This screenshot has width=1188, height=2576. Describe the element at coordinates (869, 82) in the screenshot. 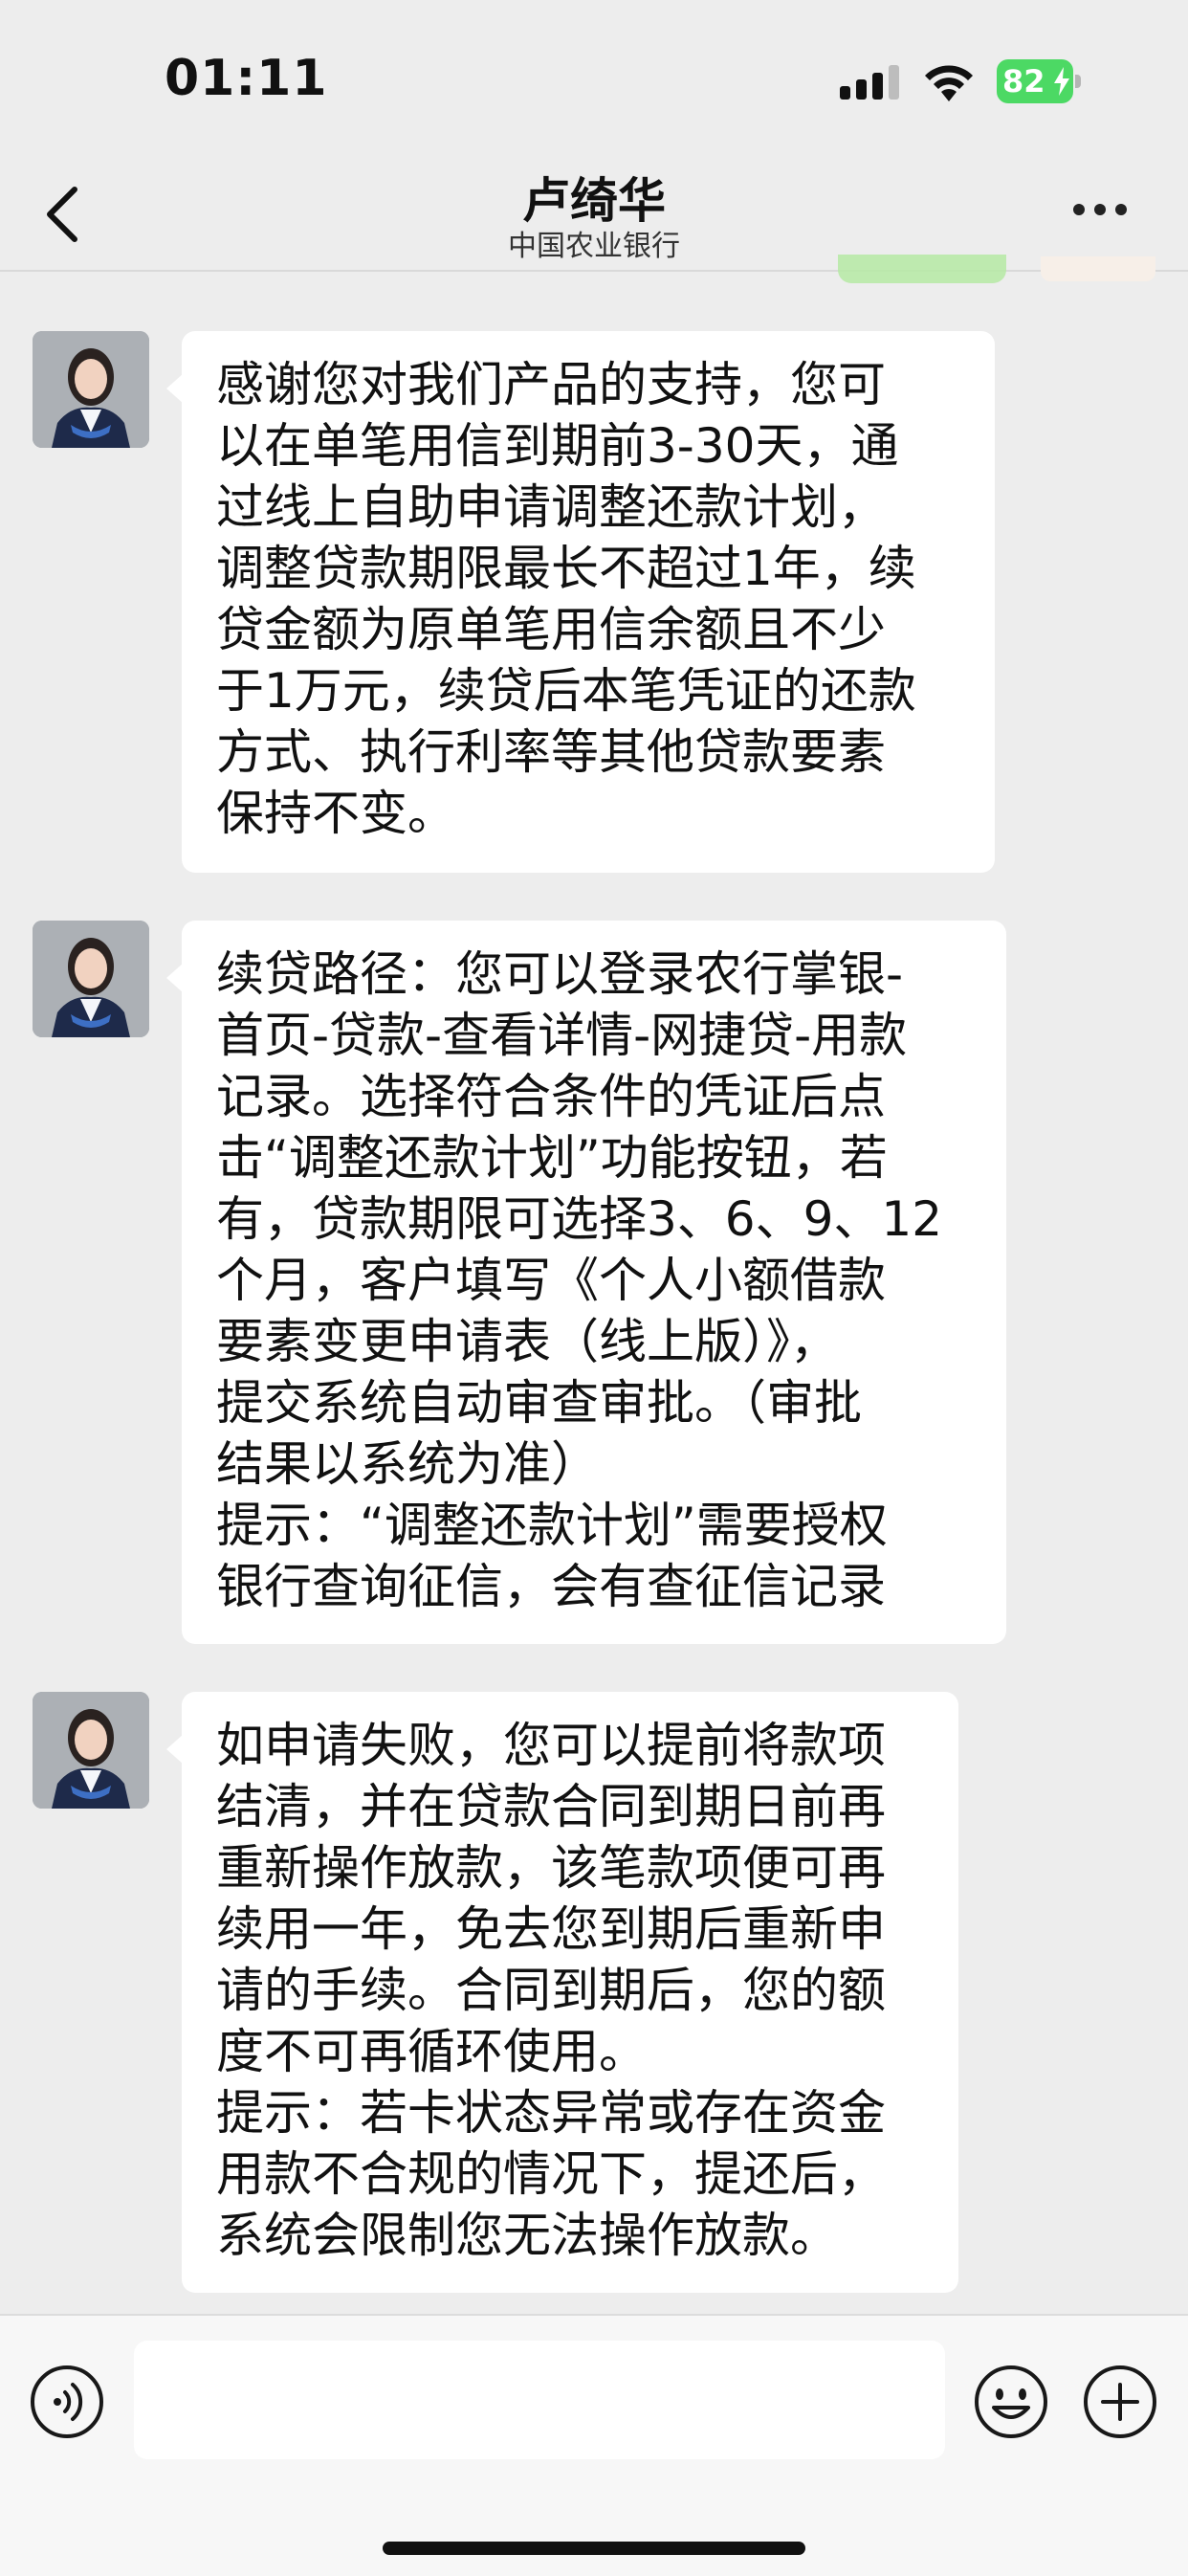

I see `cellular-signal-icon` at that location.